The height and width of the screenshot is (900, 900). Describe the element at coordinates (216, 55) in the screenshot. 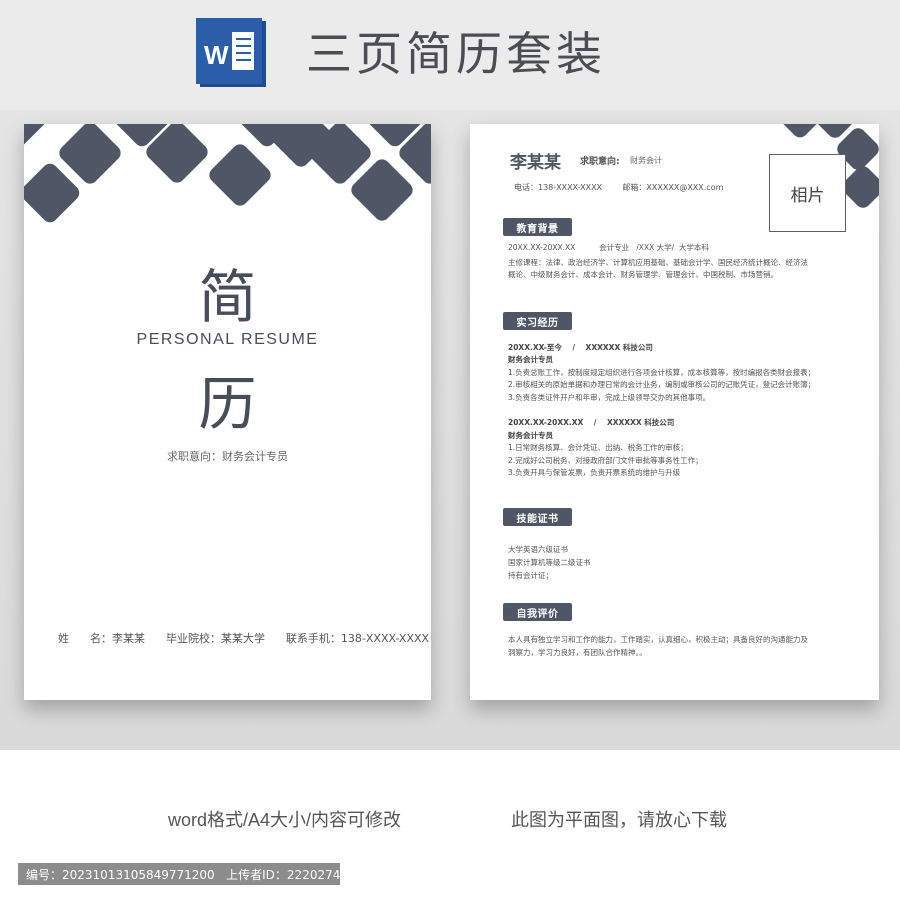

I see `word-icon-letter: W` at that location.